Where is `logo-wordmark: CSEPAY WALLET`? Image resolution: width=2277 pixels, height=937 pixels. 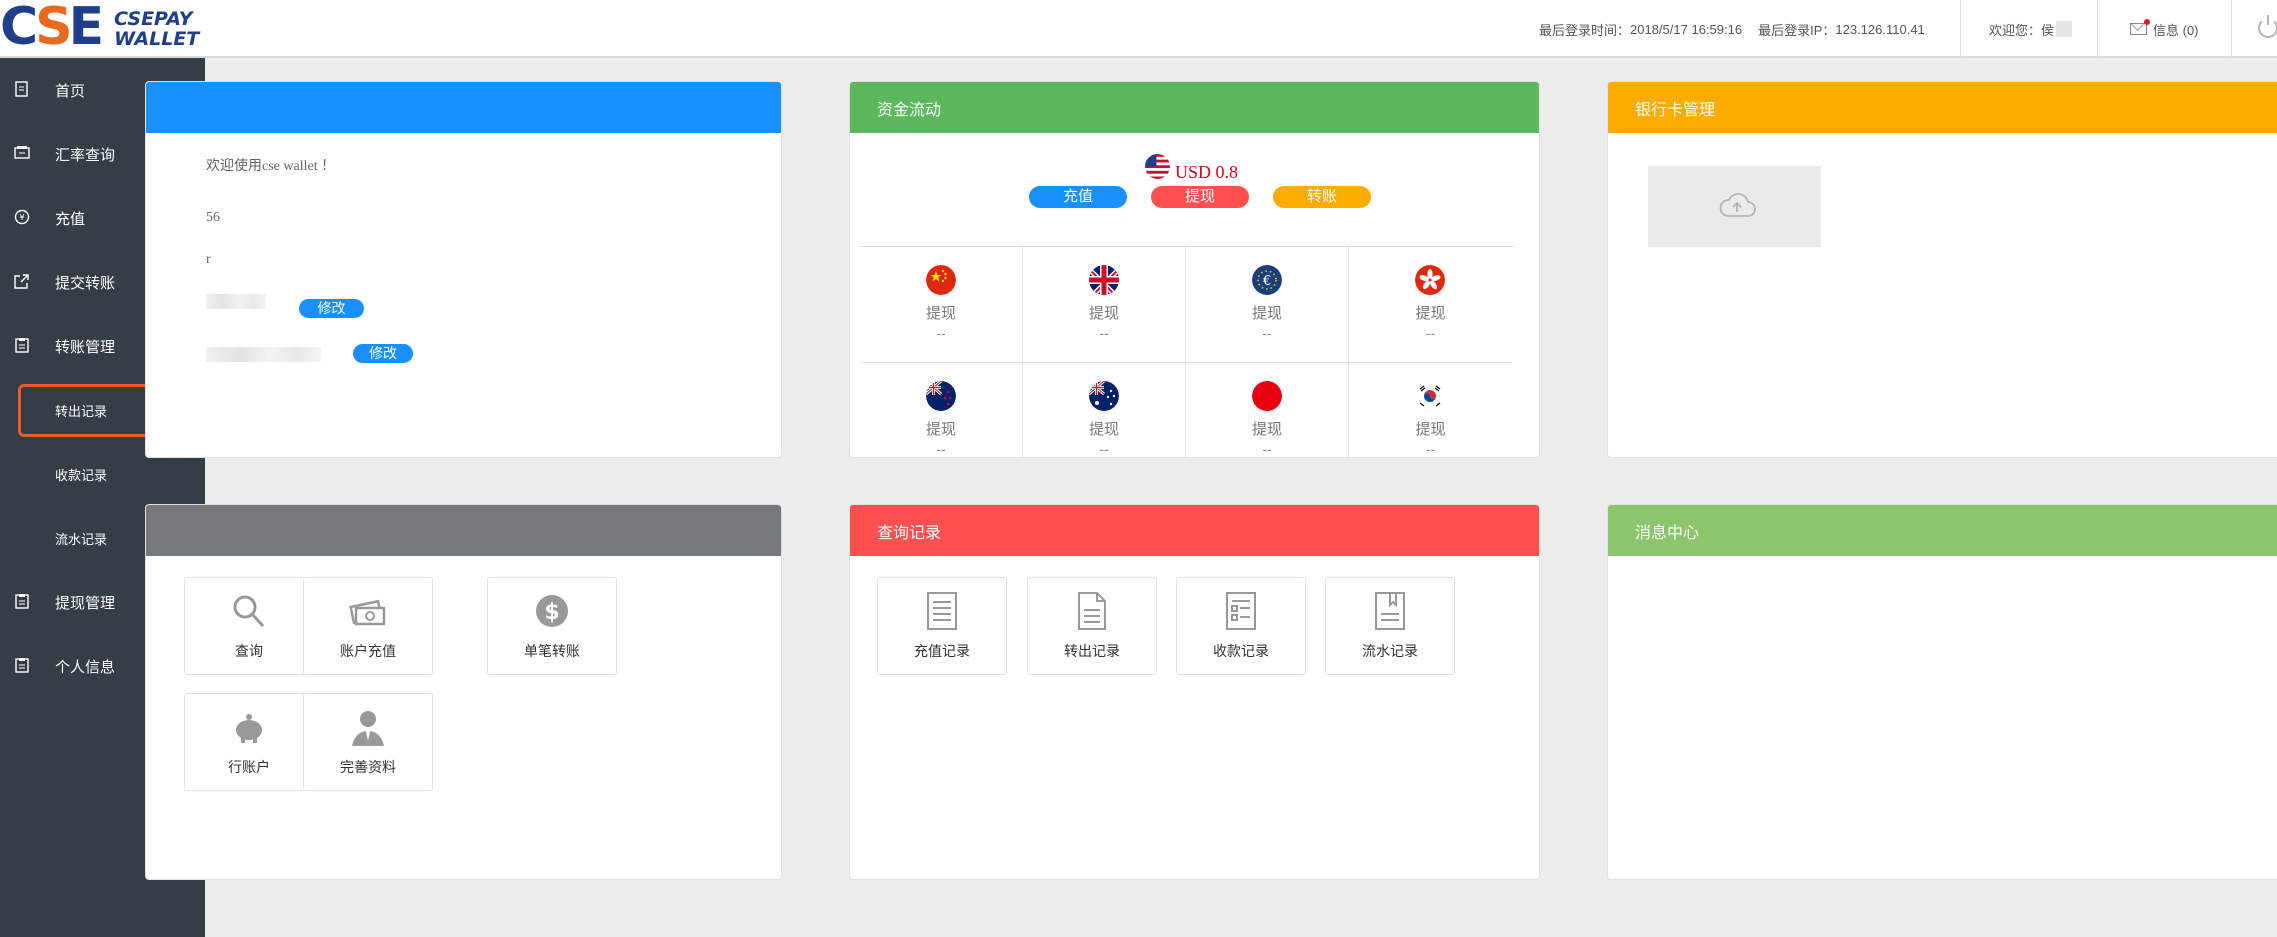
logo-wordmark: CSEPAY WALLET is located at coordinates (156, 29).